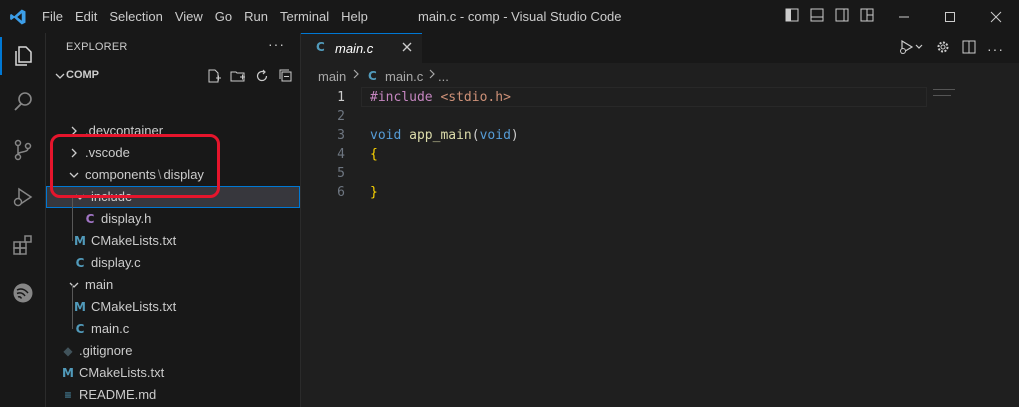  What do you see at coordinates (238, 77) in the screenshot?
I see `new-folder-icon` at bounding box center [238, 77].